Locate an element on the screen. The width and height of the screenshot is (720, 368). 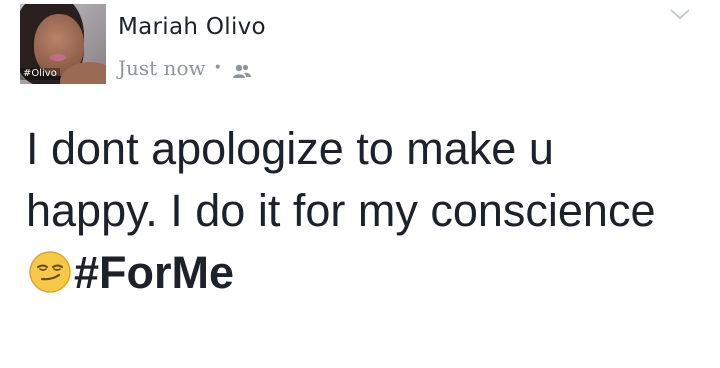
author-name: Mariah Olivo is located at coordinates (192, 27).